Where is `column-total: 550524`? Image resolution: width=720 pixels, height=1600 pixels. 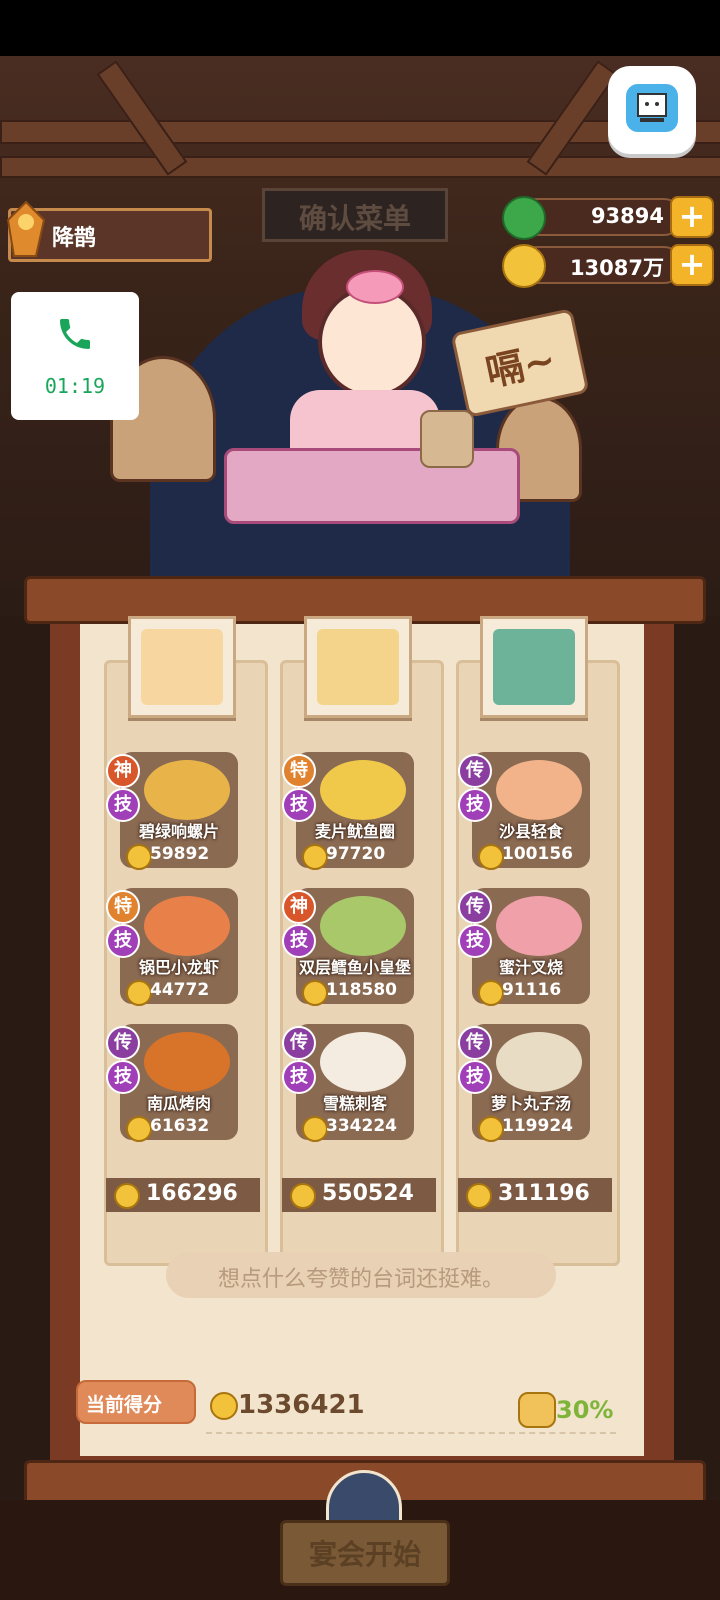 column-total: 550524 is located at coordinates (359, 1195).